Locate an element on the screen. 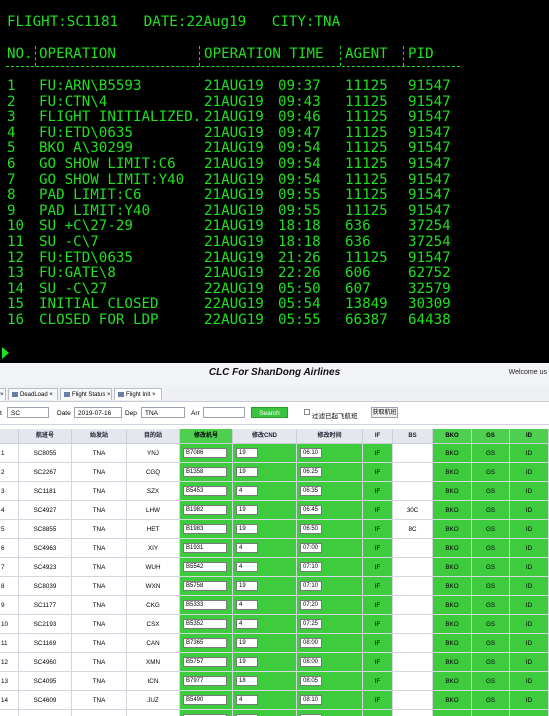 The image size is (549, 716). table-row: 12 SC4960 TNA XMN B5757 19 08:00 IF BKO GS ID is located at coordinates (274, 662).